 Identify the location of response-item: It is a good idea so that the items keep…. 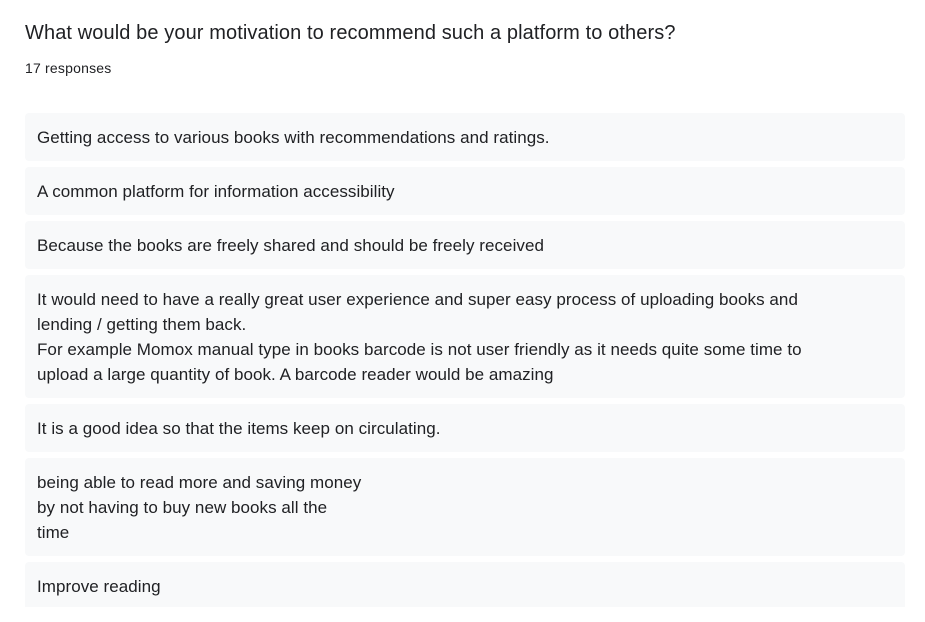
(465, 428).